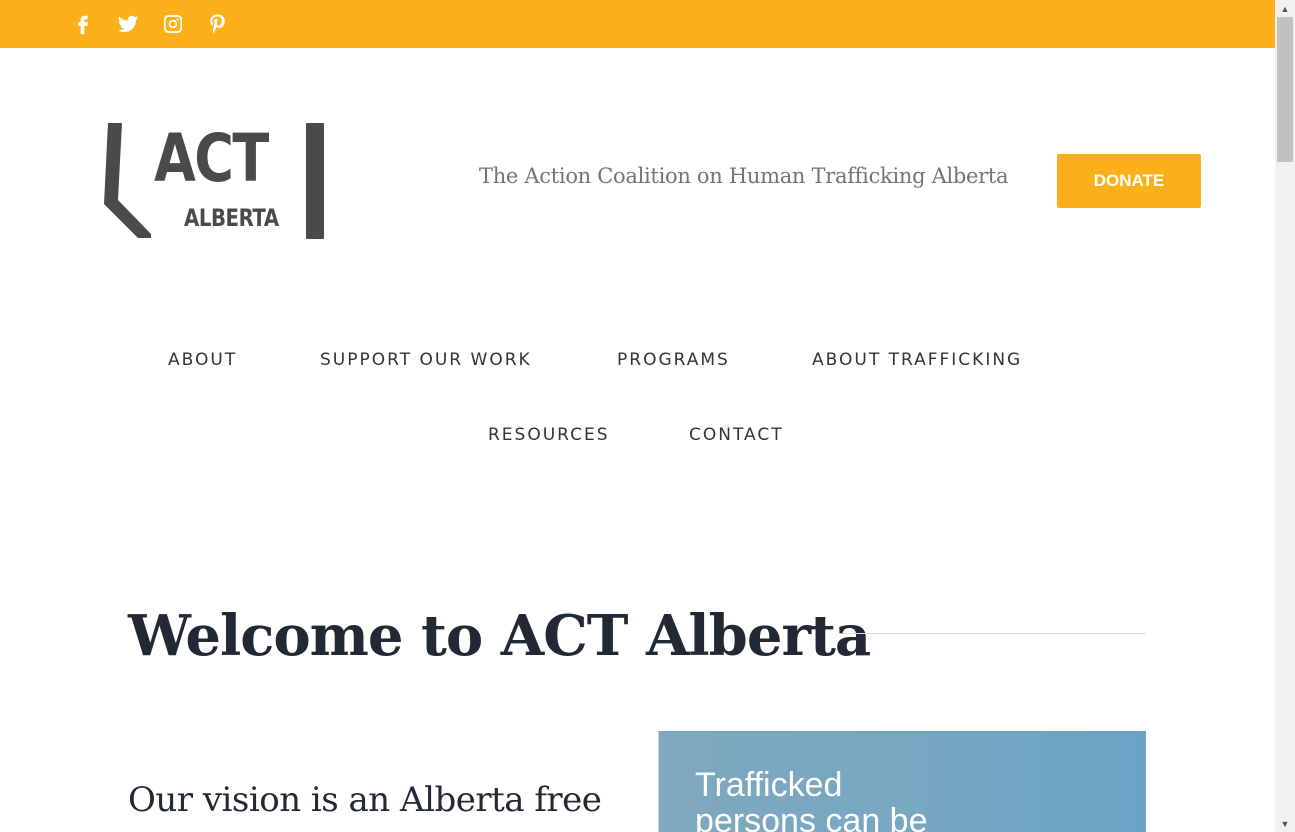  What do you see at coordinates (426, 360) in the screenshot?
I see `nav-item-support-our-work: SUPPORT OUR WORK` at bounding box center [426, 360].